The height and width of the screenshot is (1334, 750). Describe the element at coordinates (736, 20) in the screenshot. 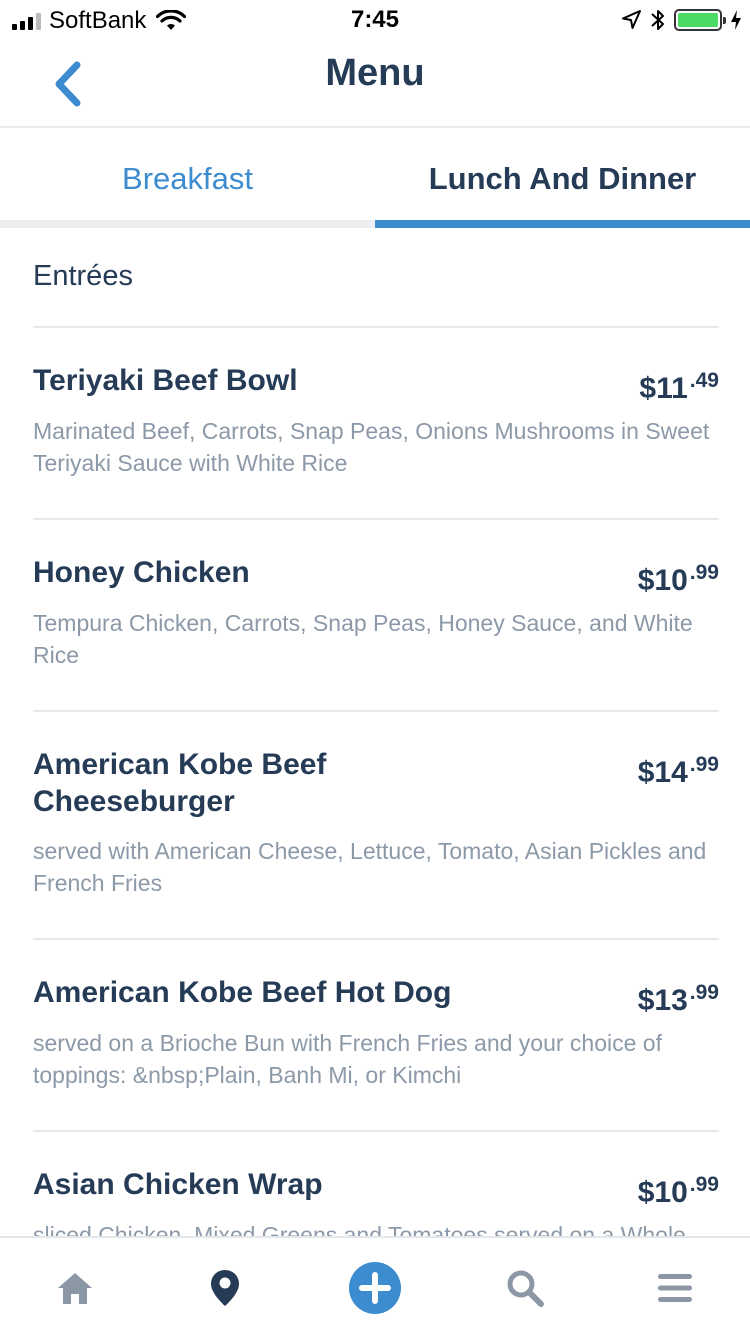

I see `charging-bolt-icon` at that location.